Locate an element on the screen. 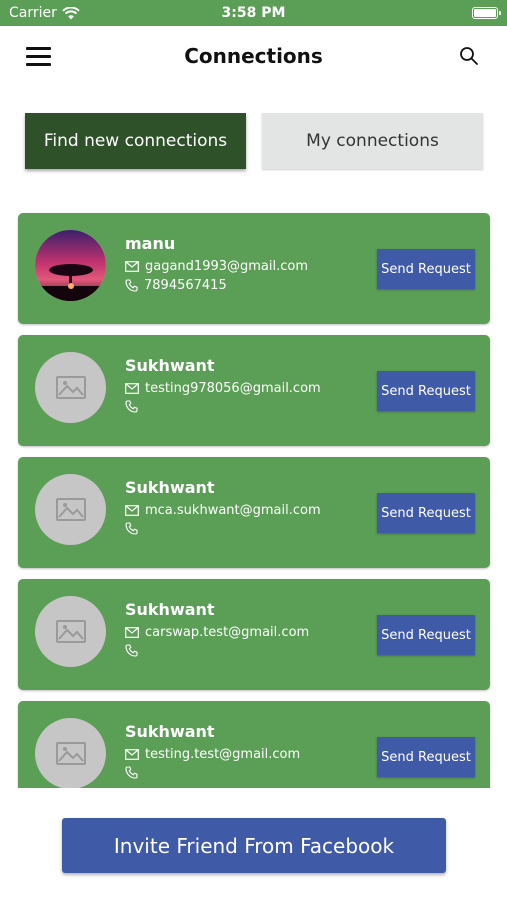 Image resolution: width=507 pixels, height=900 pixels. connection-email: testing.test@gmail.com is located at coordinates (212, 754).